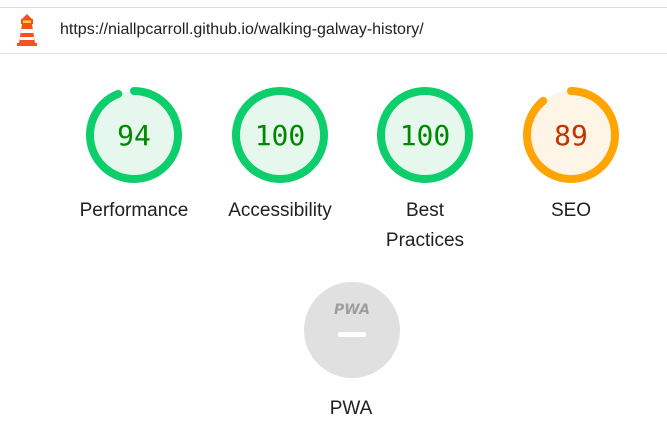 The image size is (667, 422). I want to click on pwa-dash-icon, so click(352, 334).